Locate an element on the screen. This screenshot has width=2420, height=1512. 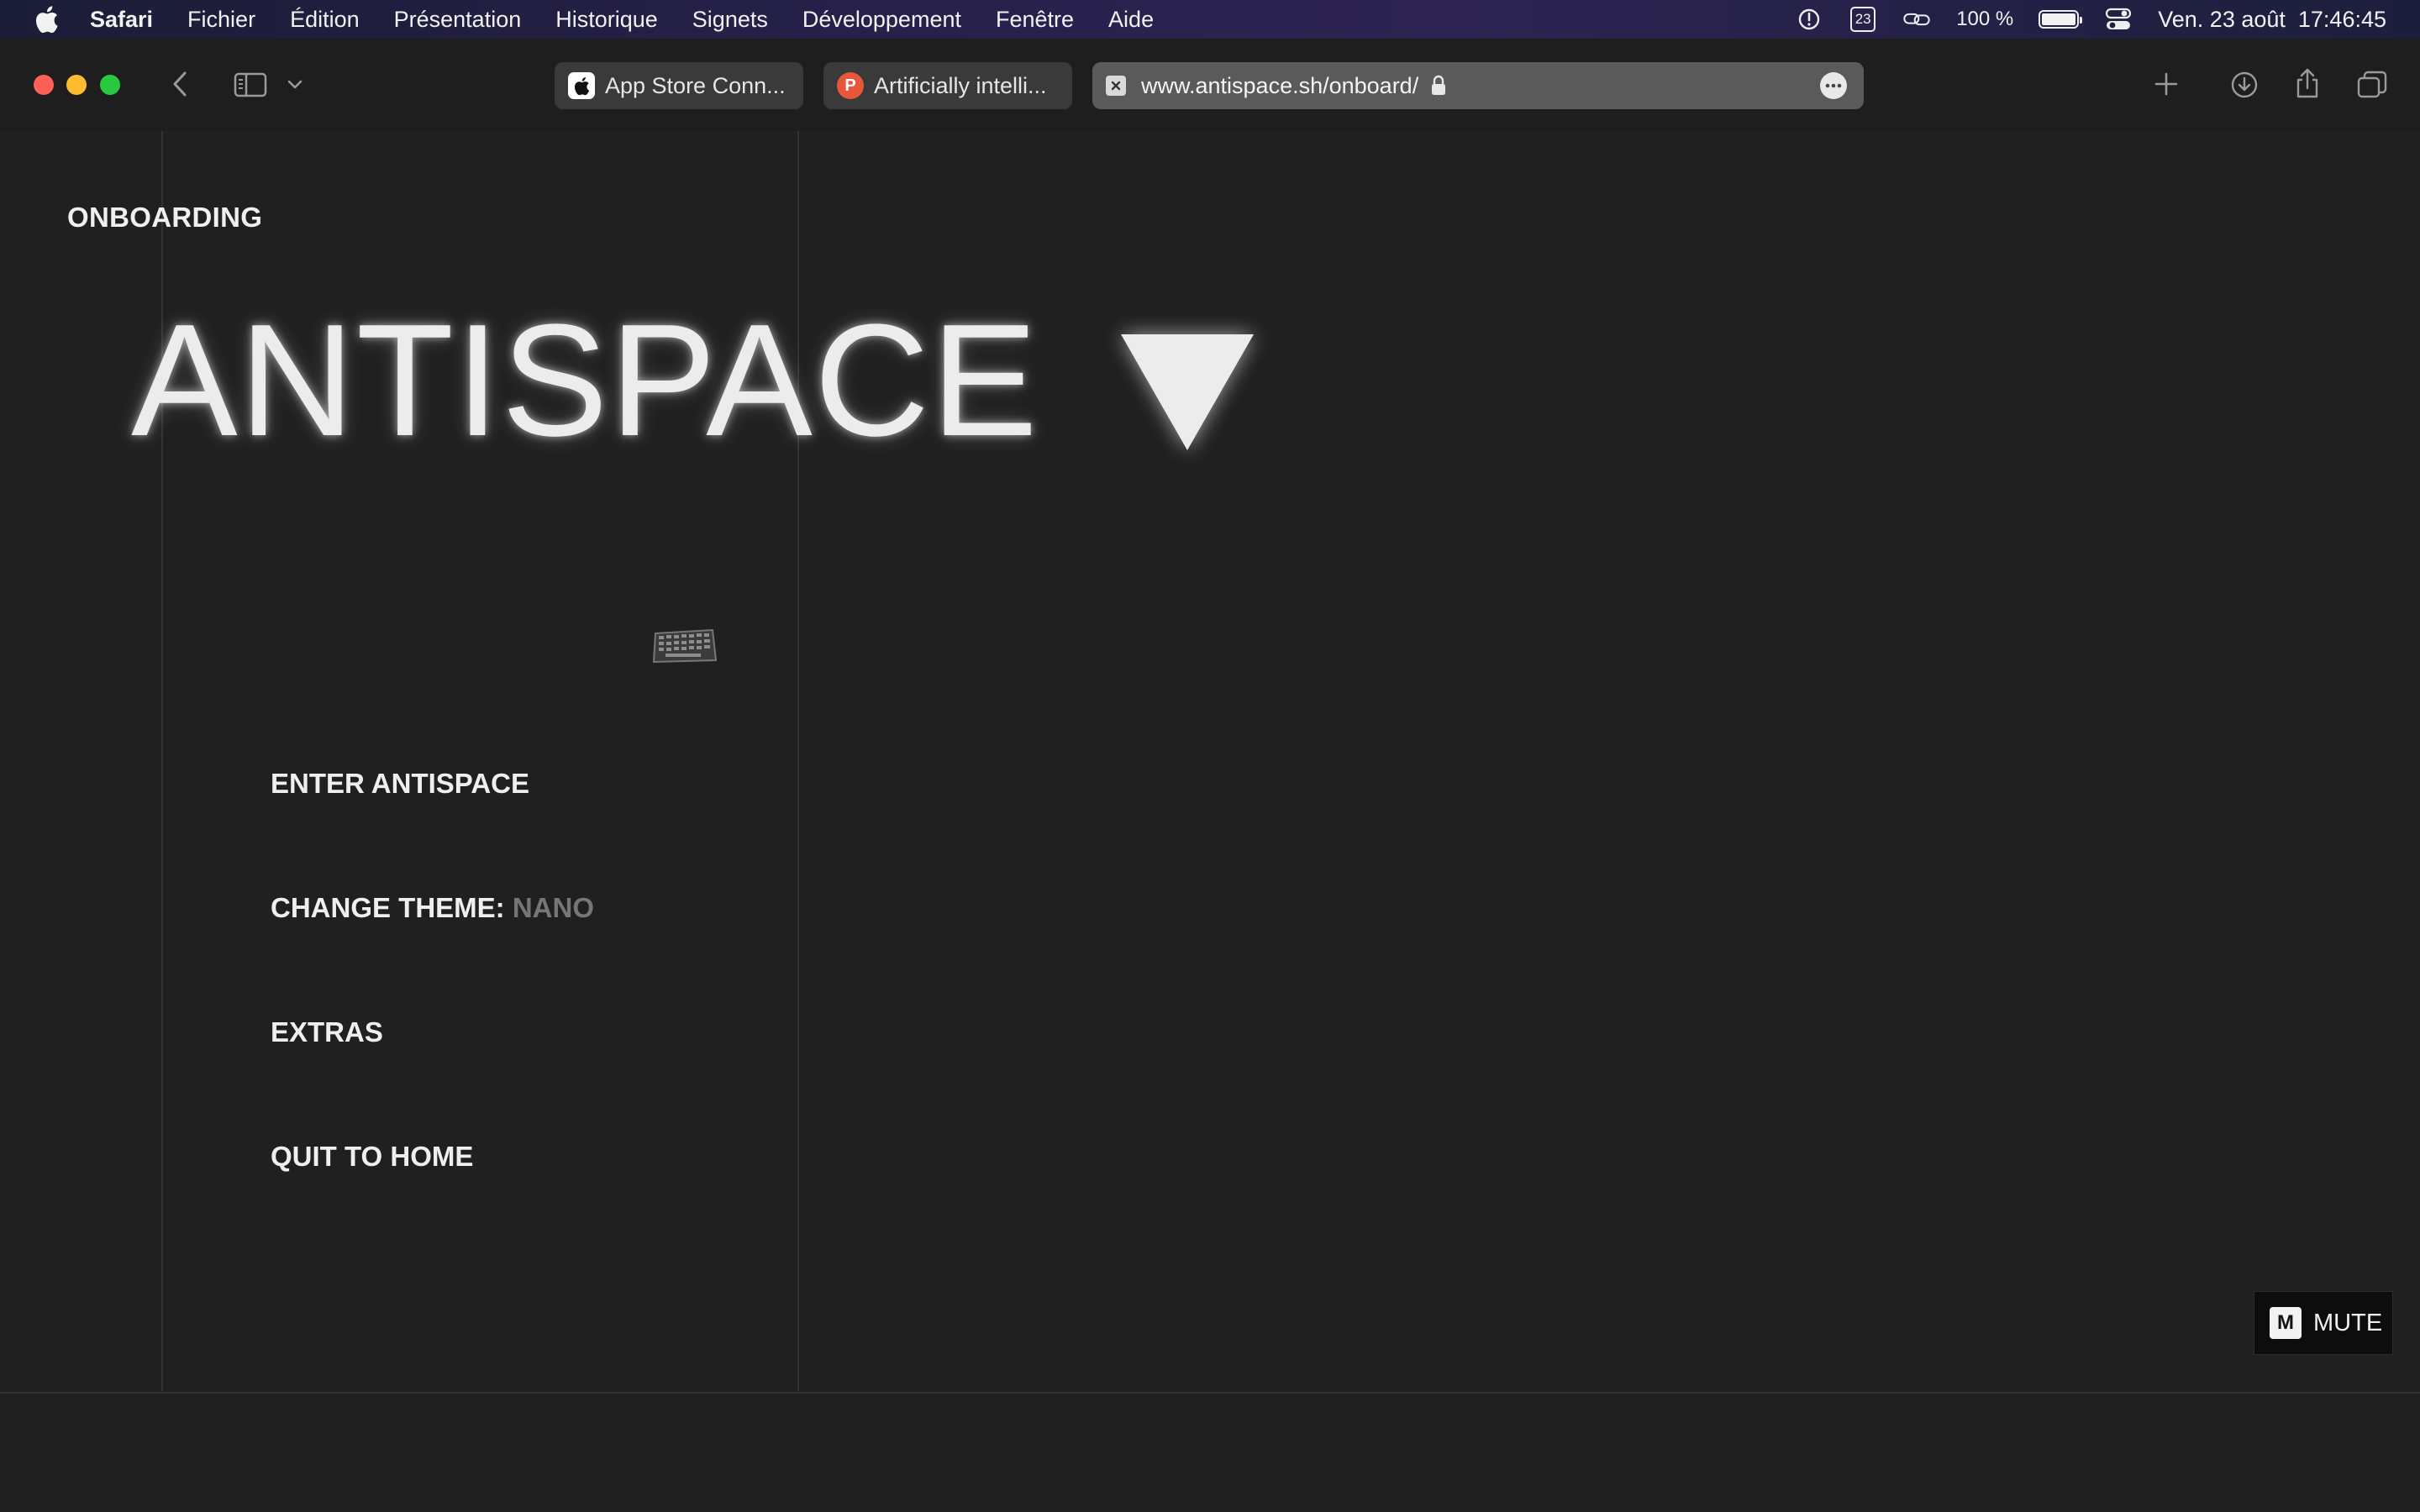
triangle-logo-icon is located at coordinates (1187, 392).